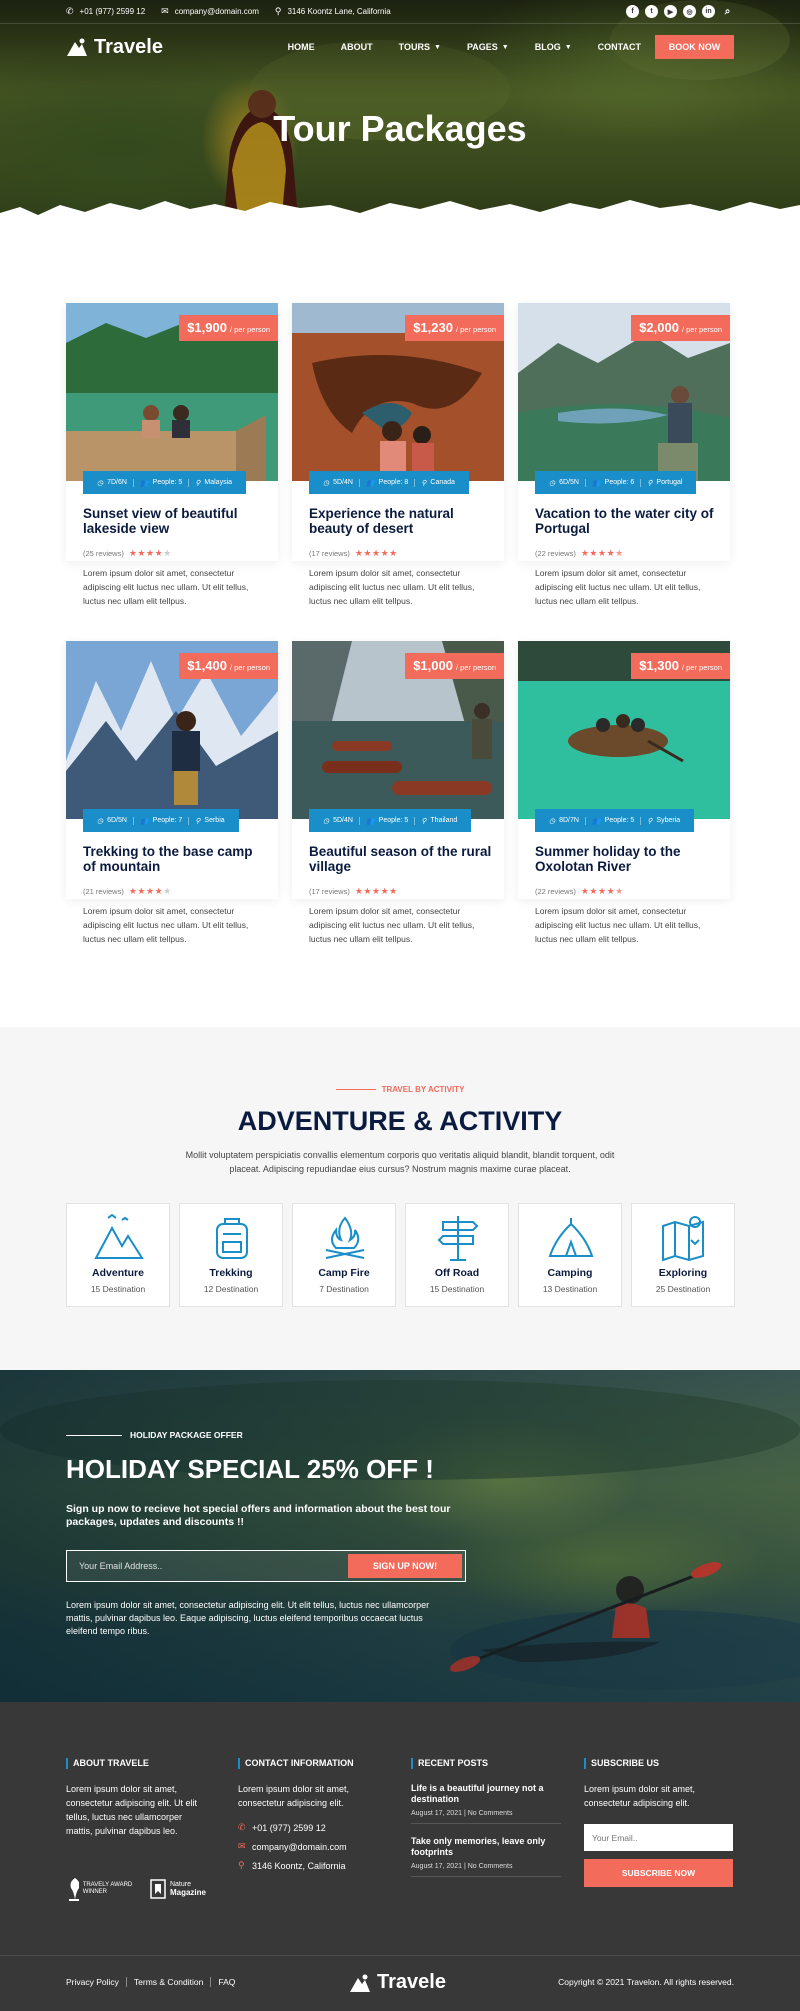 This screenshot has height=2011, width=800. I want to click on topbar-email: ✉ company@domain.com, so click(210, 11).